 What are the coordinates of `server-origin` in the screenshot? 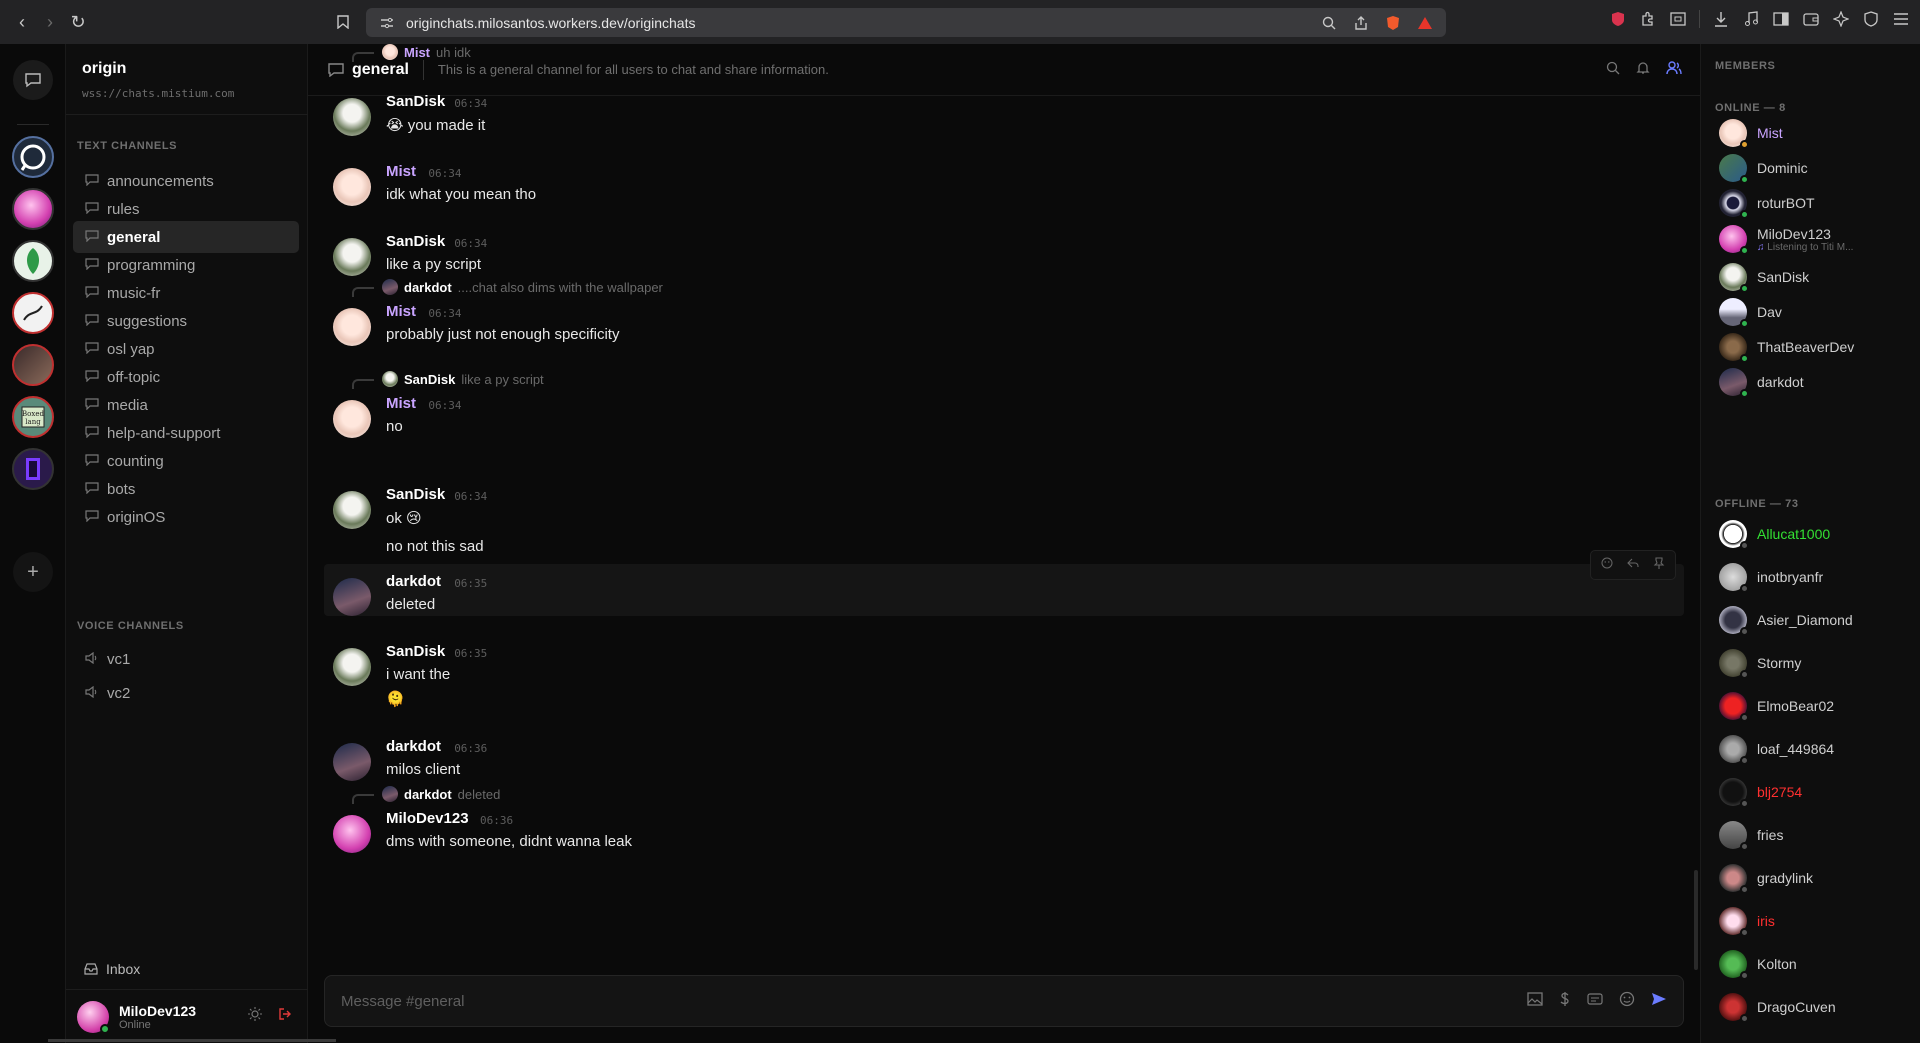 It's located at (33, 157).